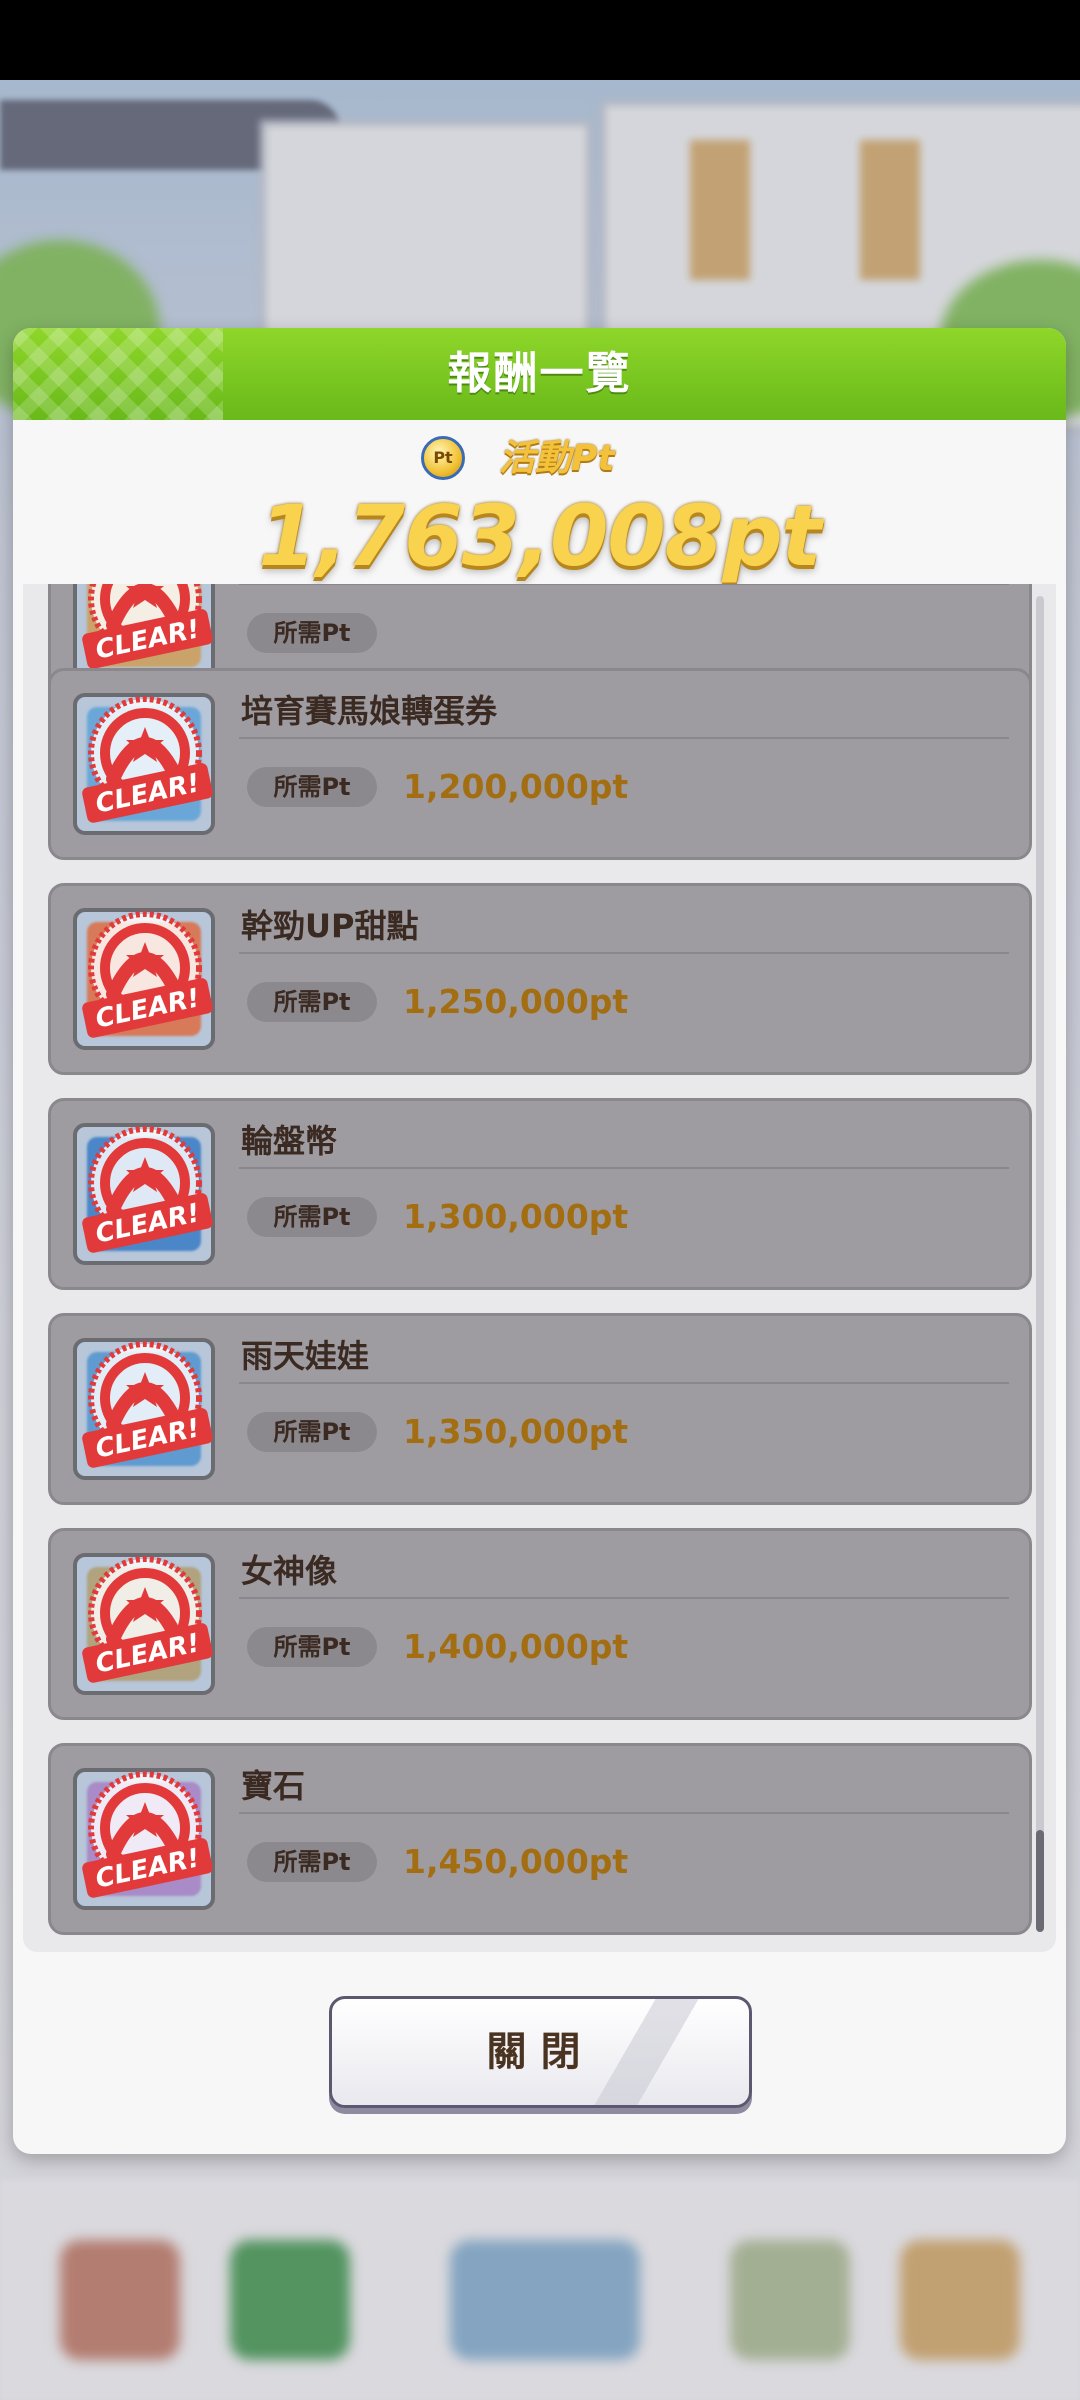  I want to click on reward-name: 幹勁UP甜點, so click(330, 926).